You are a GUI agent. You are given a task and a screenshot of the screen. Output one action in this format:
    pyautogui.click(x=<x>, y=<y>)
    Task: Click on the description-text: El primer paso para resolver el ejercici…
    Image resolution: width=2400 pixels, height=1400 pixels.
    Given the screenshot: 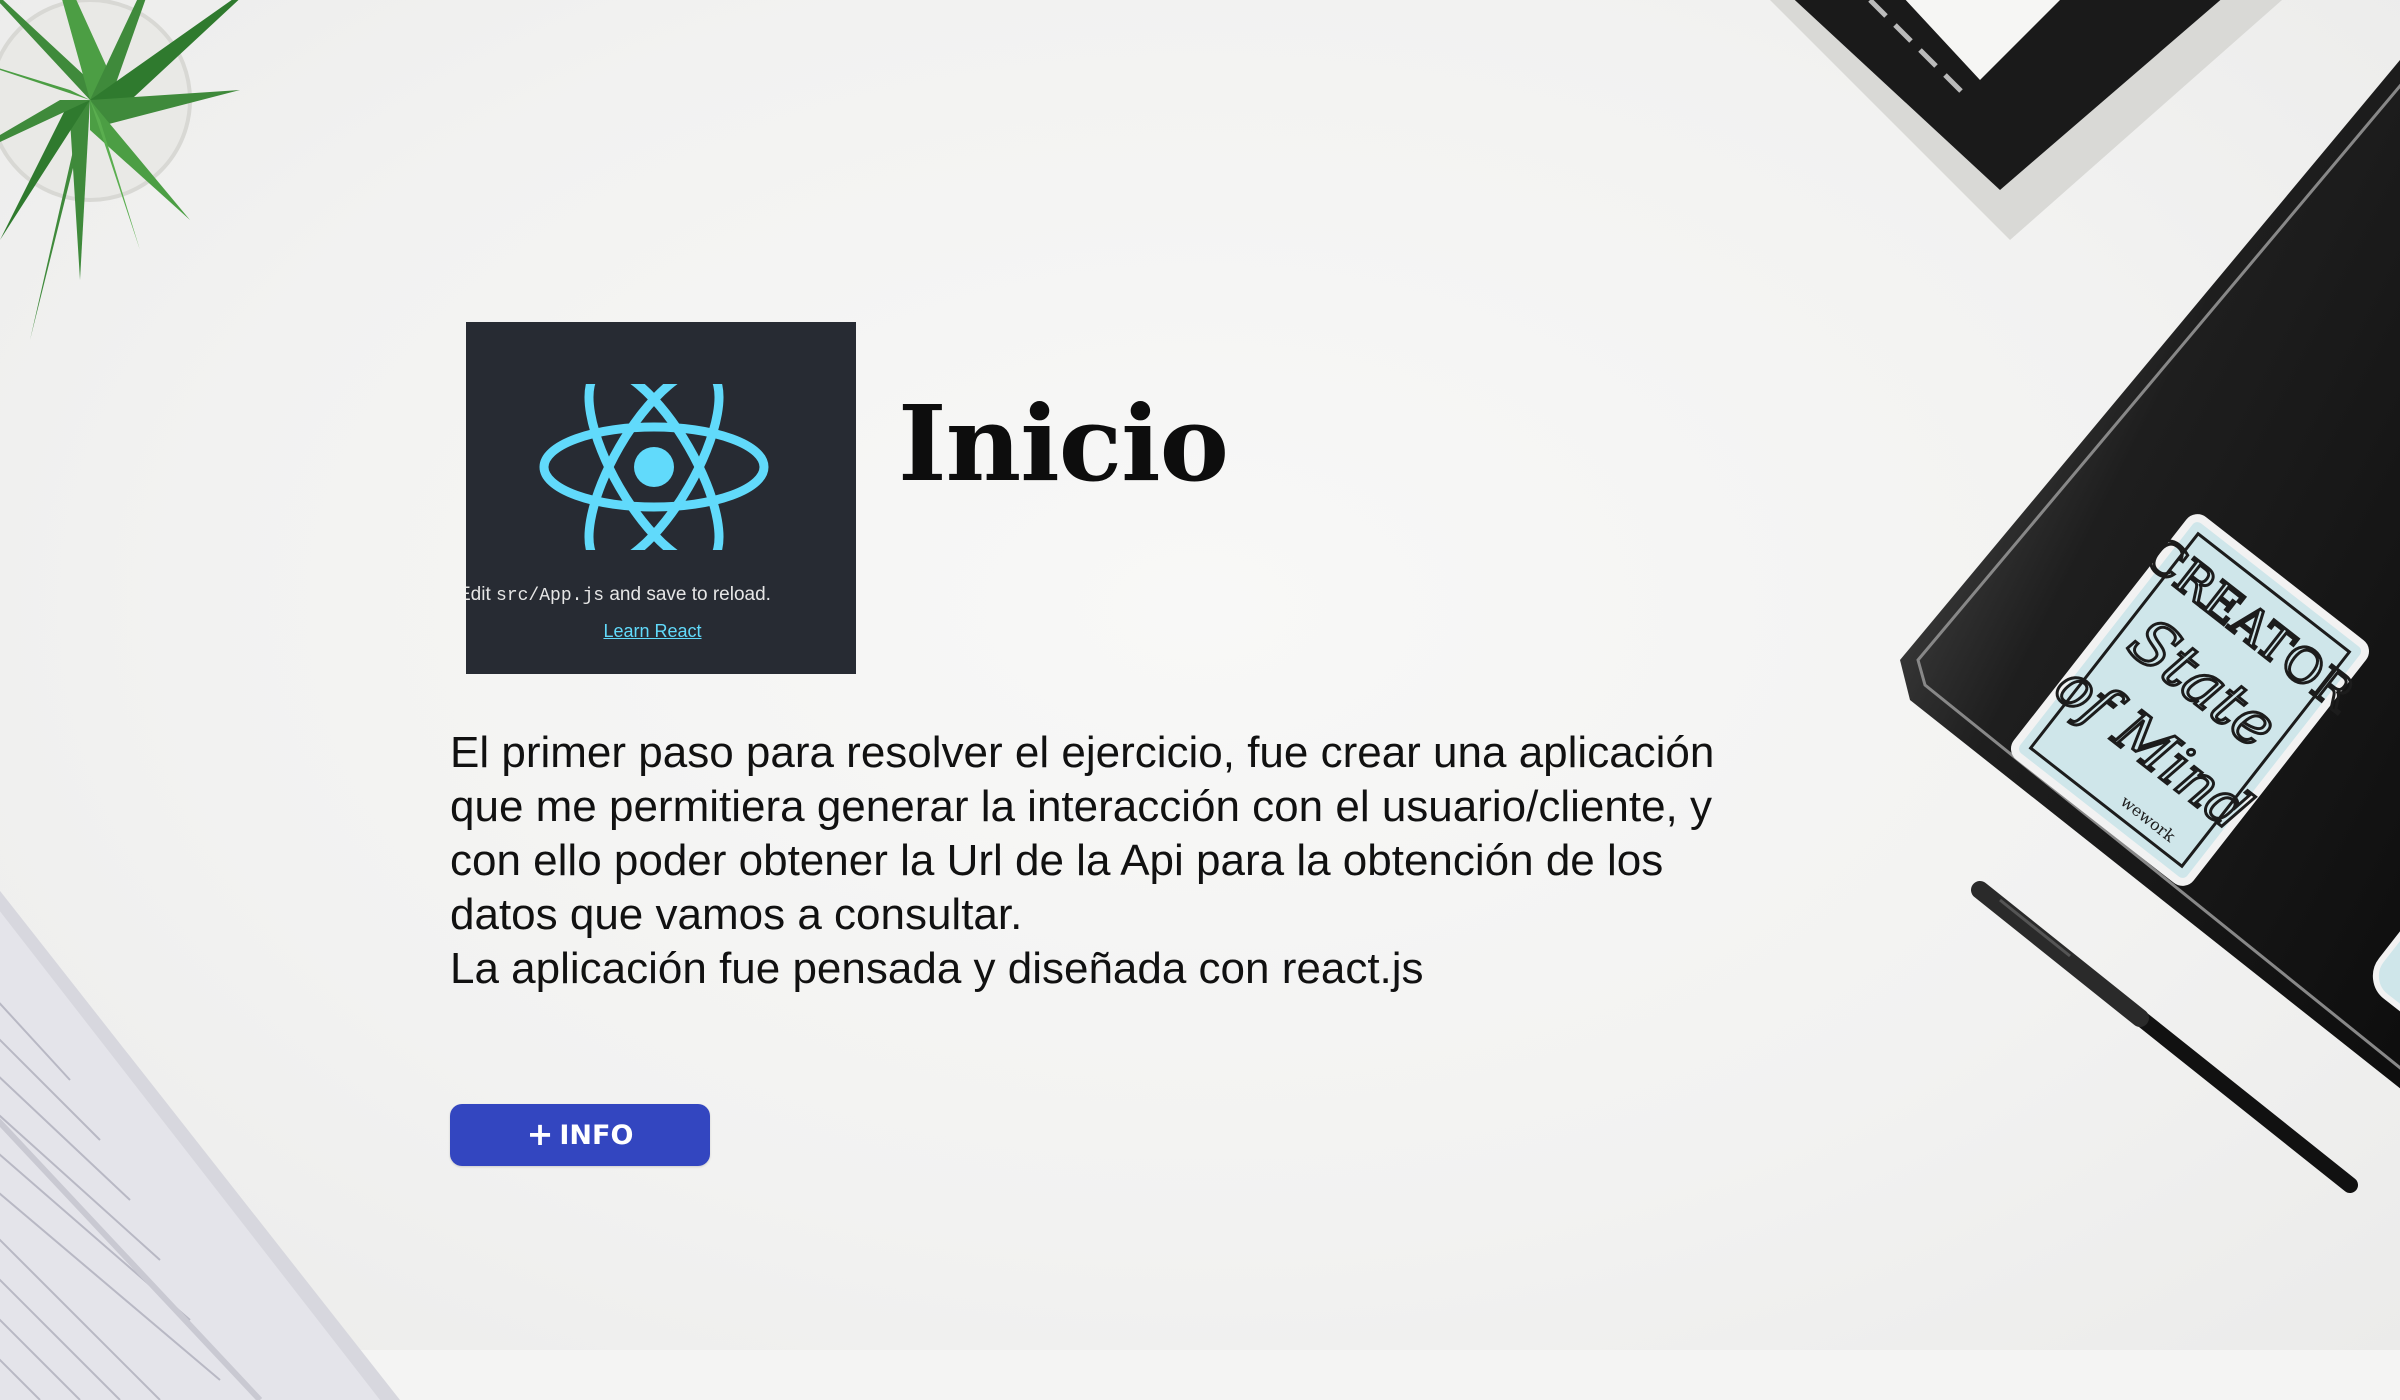 What is the action you would take?
    pyautogui.click(x=1120, y=861)
    